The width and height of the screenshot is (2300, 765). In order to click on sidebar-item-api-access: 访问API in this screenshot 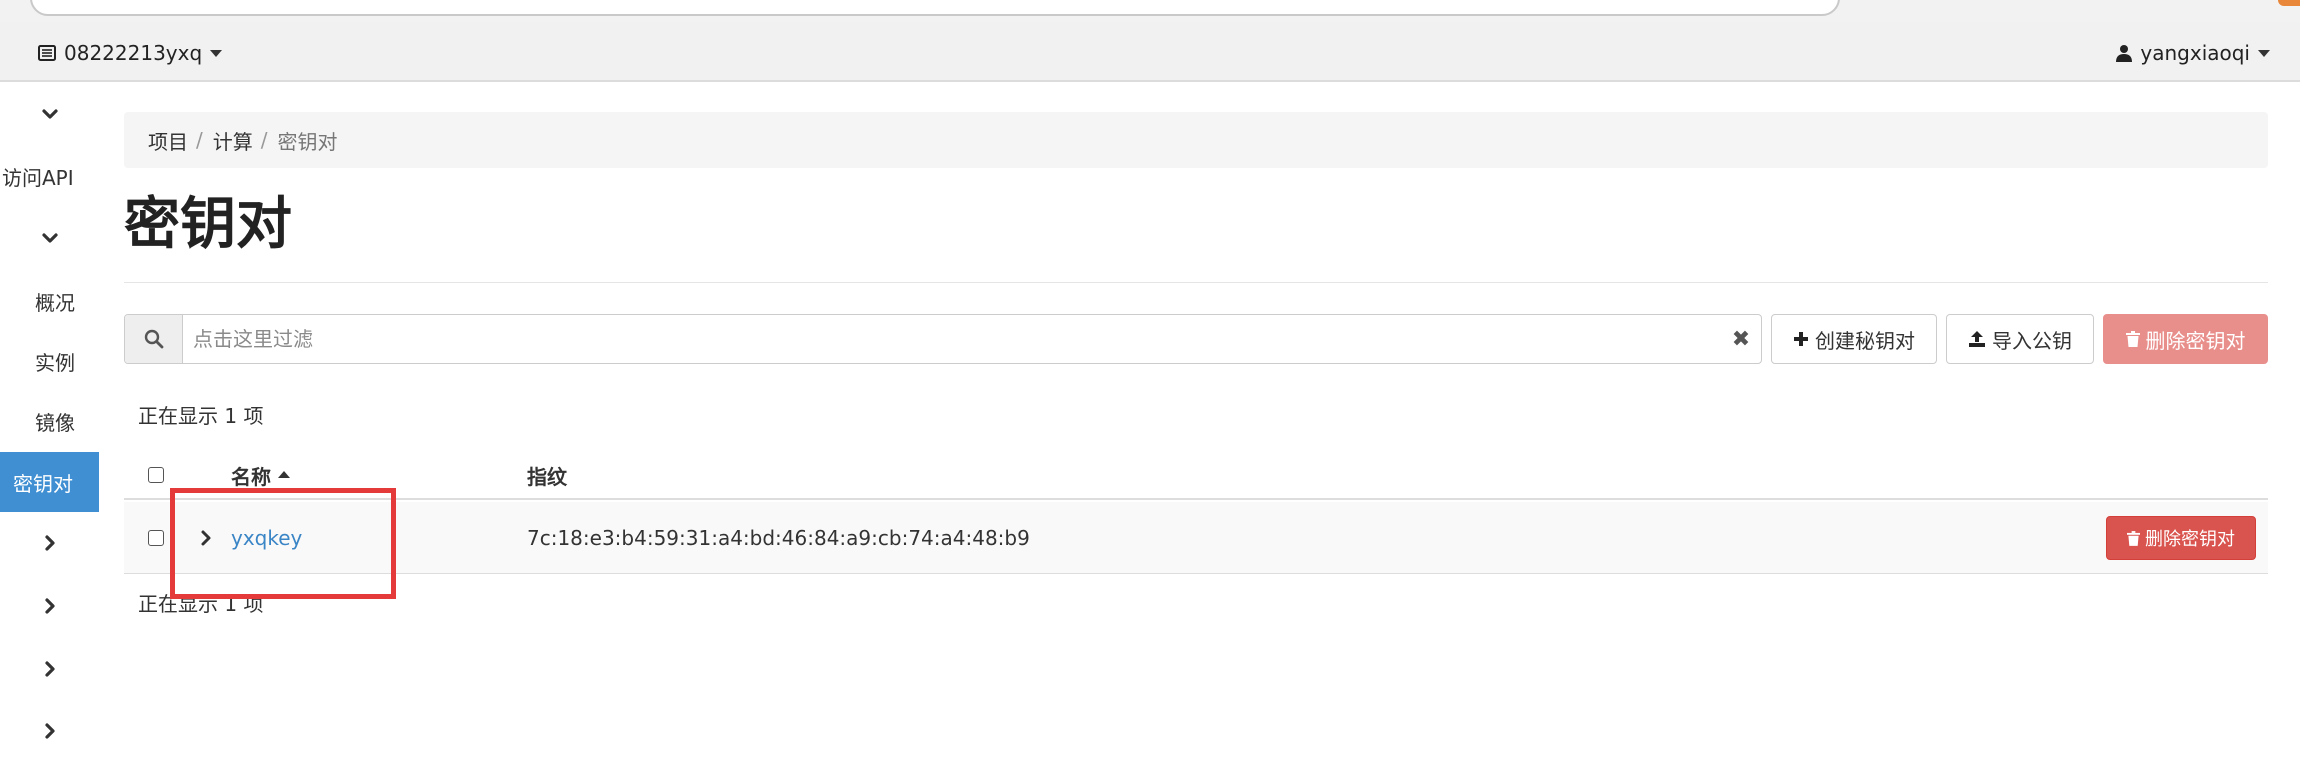, I will do `click(50, 176)`.